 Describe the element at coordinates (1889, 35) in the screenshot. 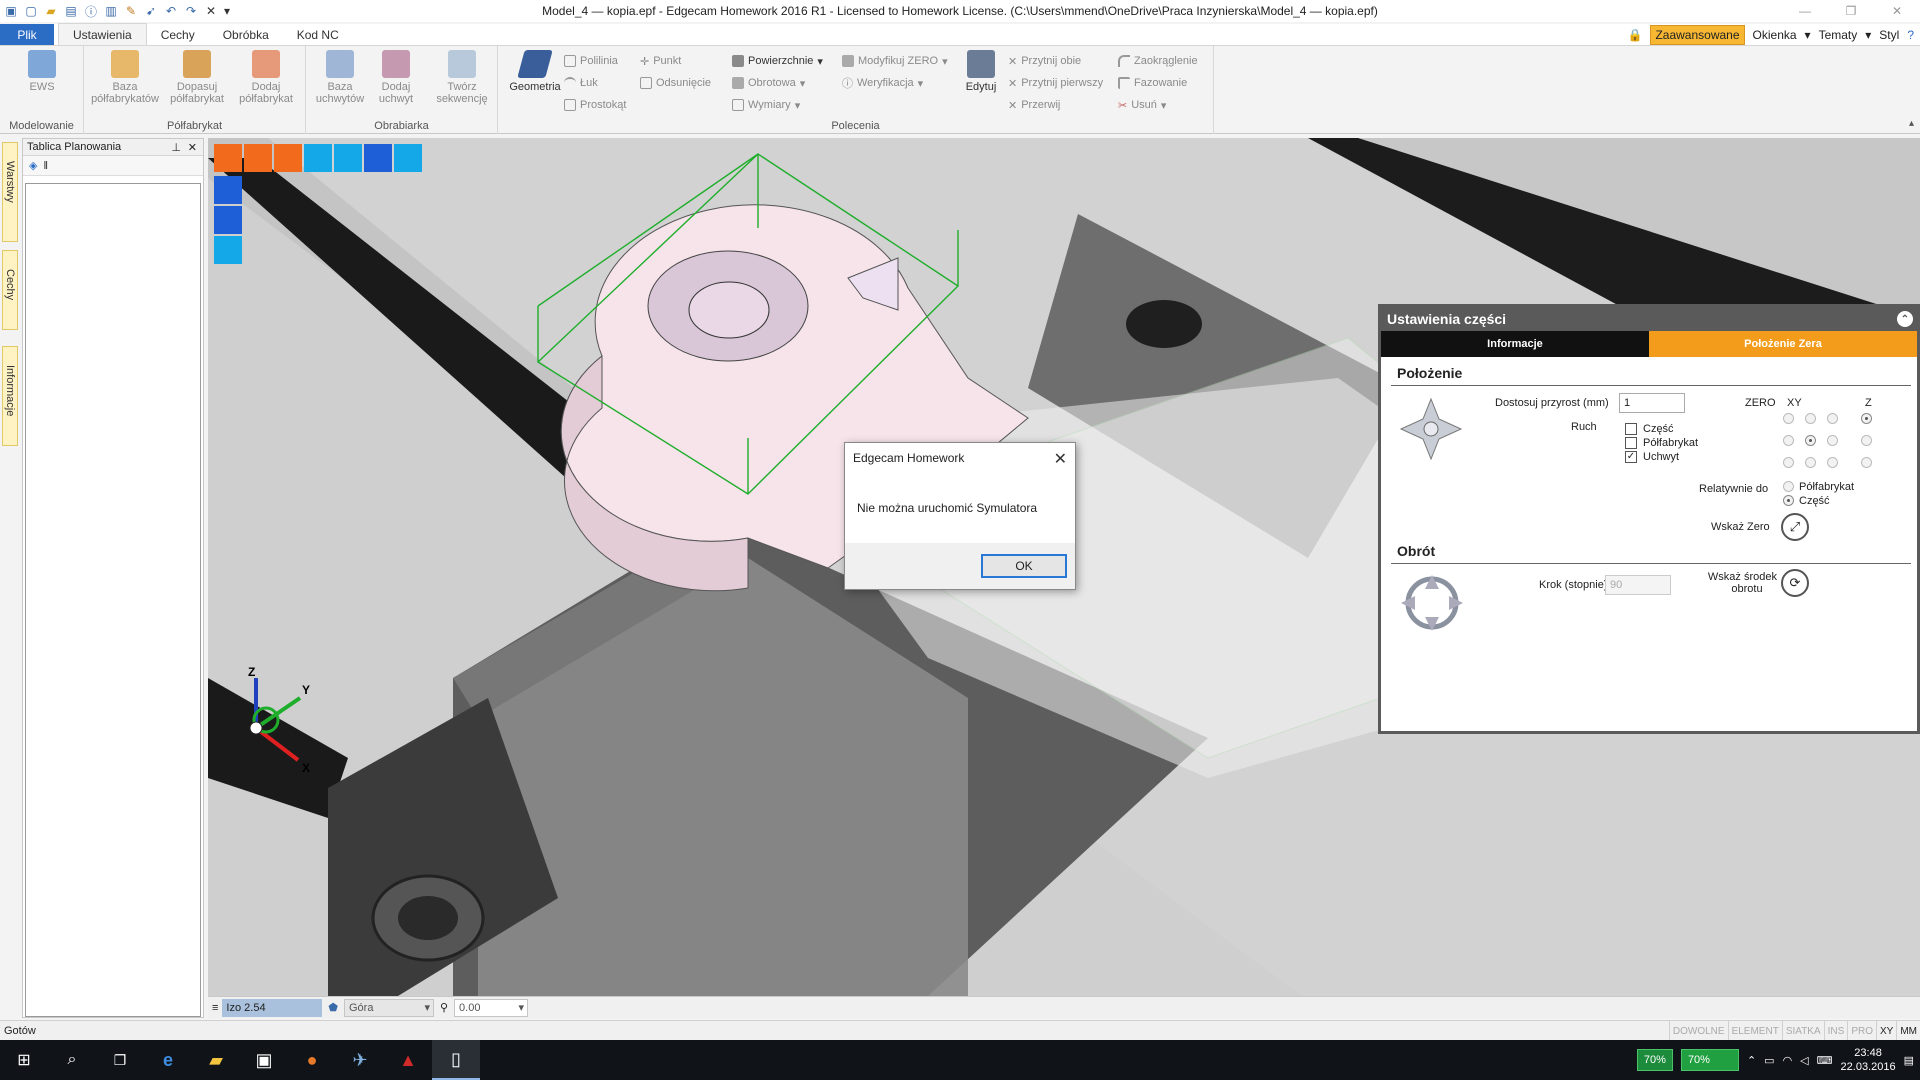

I see `style-menu: Styl` at that location.